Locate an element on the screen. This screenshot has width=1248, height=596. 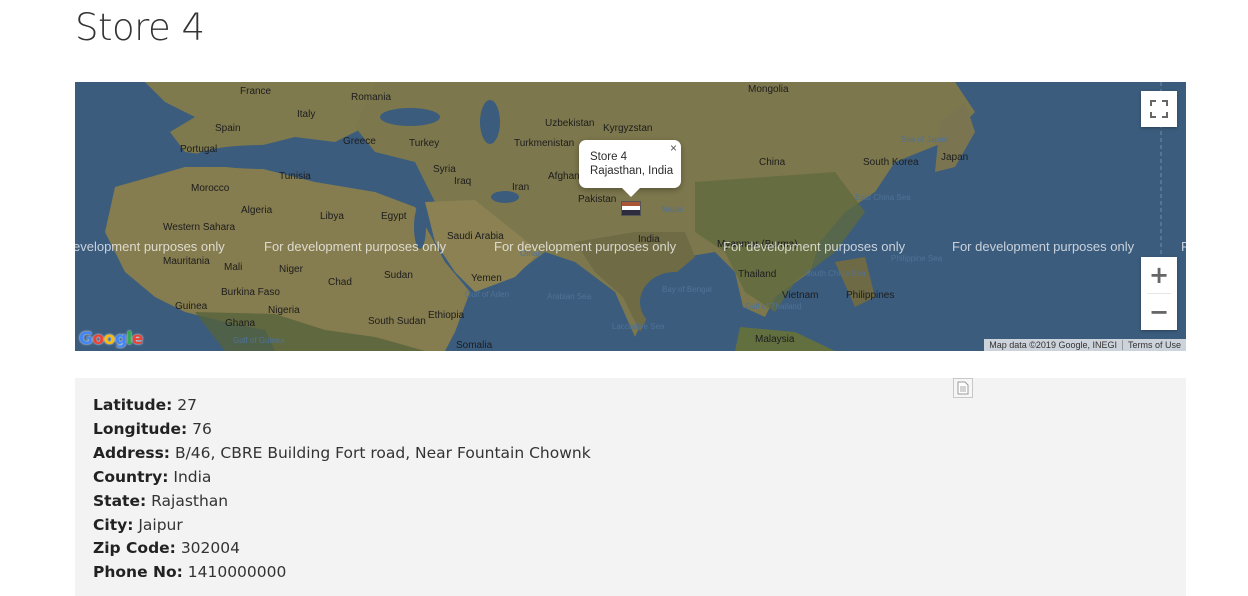
zoom-controls: + − is located at coordinates (1159, 293).